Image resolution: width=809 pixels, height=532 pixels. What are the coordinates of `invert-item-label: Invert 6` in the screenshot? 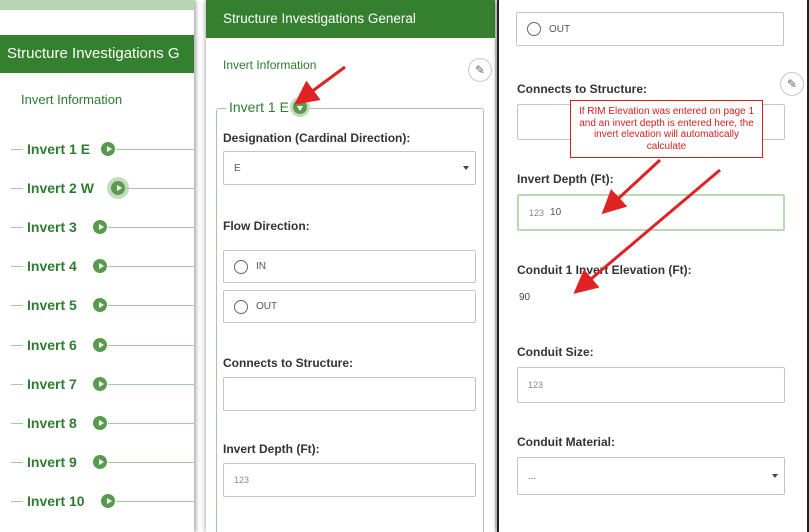 It's located at (52, 344).